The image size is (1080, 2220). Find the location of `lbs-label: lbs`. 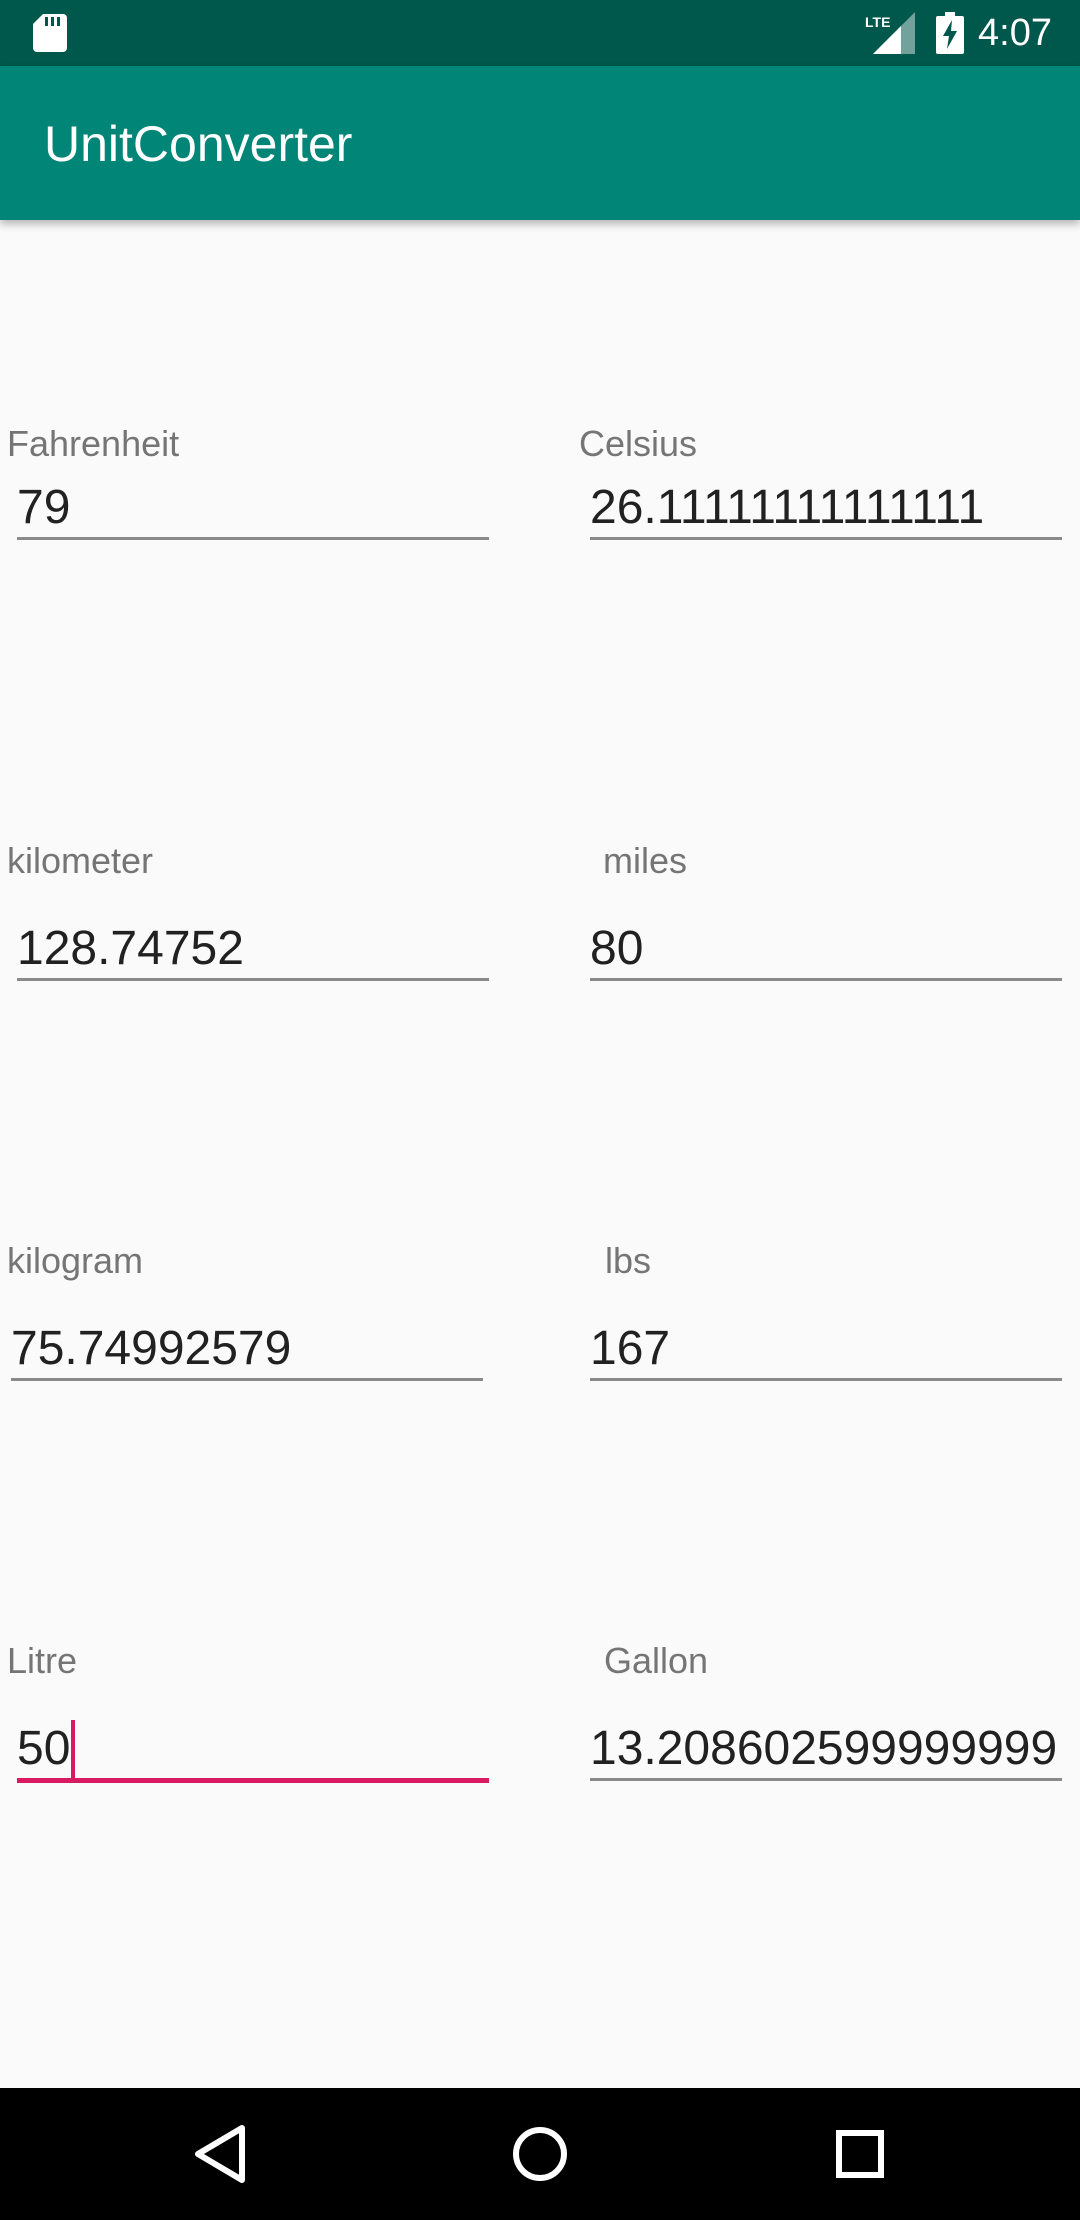

lbs-label: lbs is located at coordinates (628, 1260).